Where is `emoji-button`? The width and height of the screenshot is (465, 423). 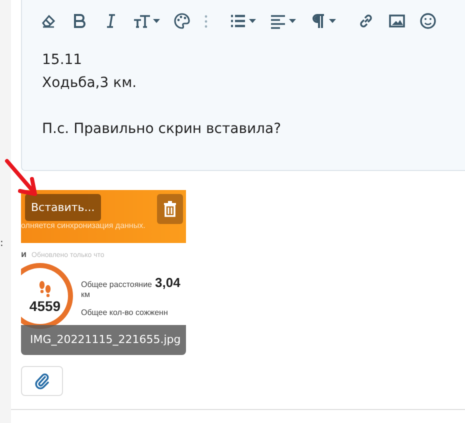
emoji-button is located at coordinates (428, 21).